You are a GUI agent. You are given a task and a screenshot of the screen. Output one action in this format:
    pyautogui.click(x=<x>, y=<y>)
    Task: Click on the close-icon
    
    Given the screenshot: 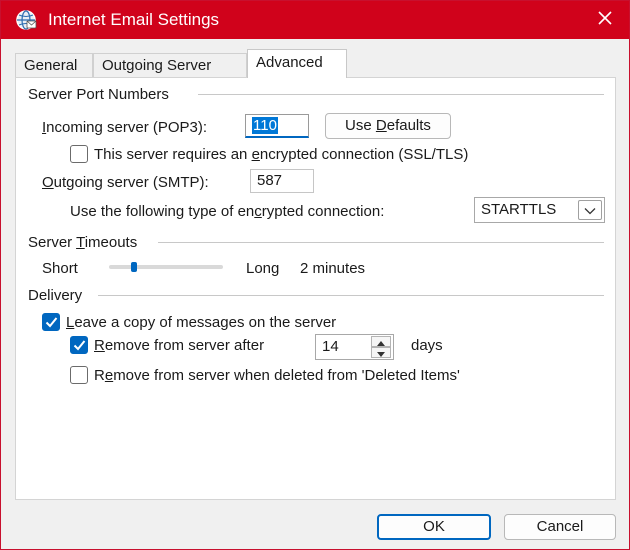 What is the action you would take?
    pyautogui.click(x=605, y=20)
    